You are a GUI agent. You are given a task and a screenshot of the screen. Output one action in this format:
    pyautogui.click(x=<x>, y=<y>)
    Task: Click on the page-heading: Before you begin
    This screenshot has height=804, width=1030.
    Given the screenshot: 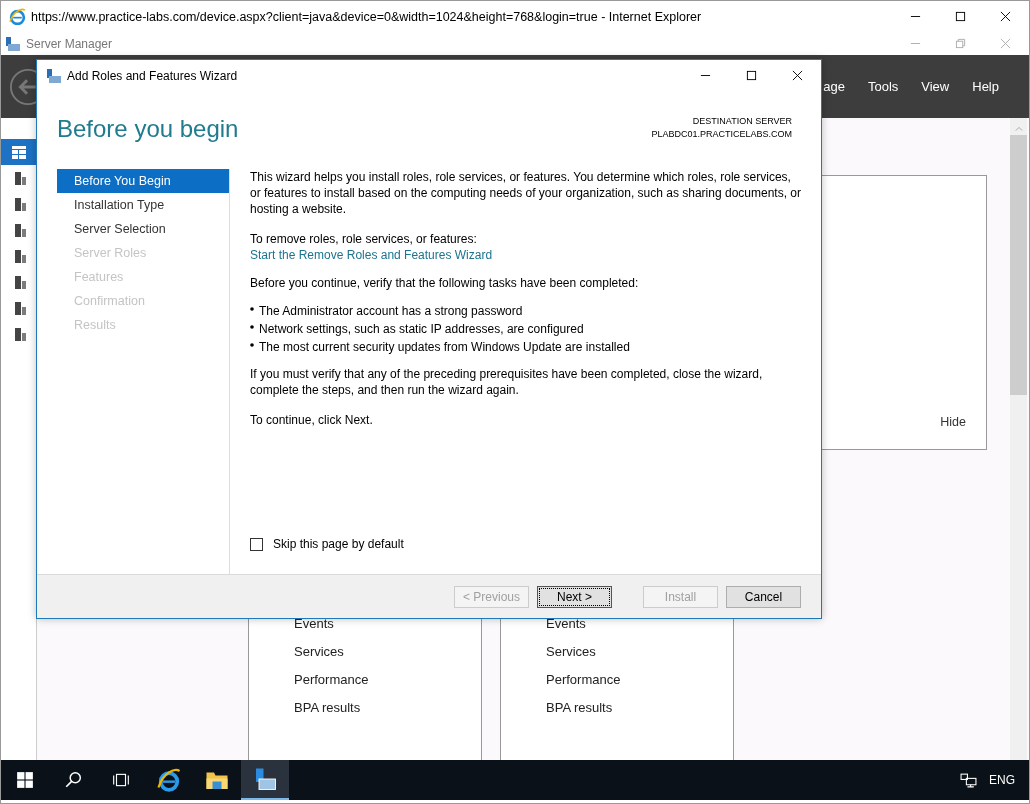 What is the action you would take?
    pyautogui.click(x=148, y=129)
    